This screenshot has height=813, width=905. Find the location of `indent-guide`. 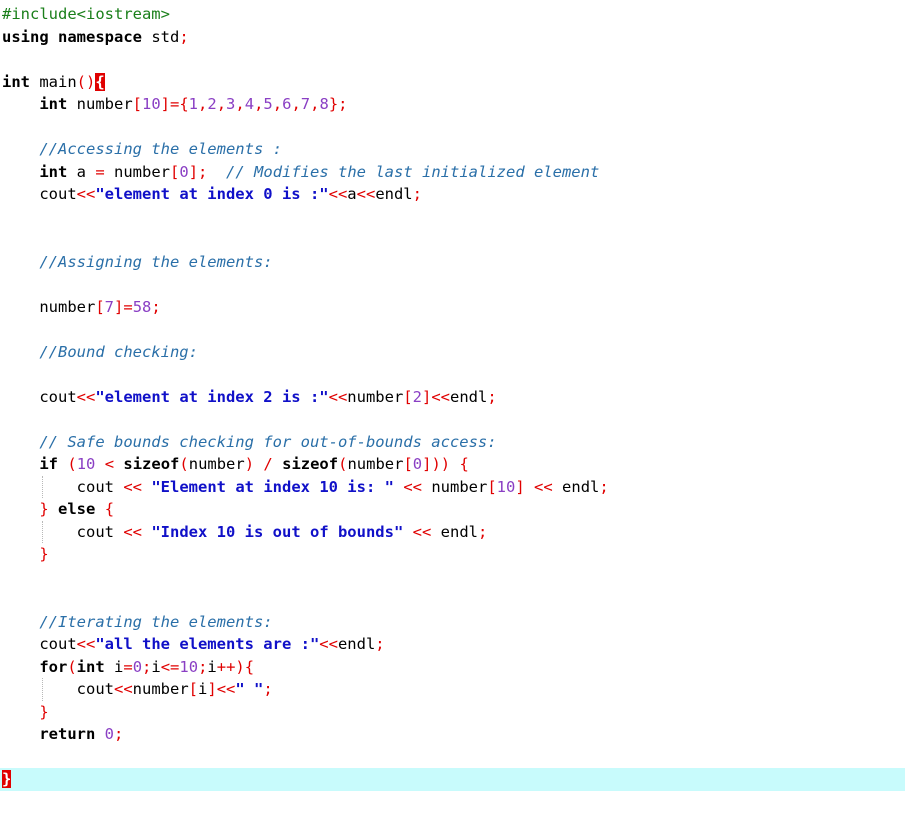

indent-guide is located at coordinates (42, 689).